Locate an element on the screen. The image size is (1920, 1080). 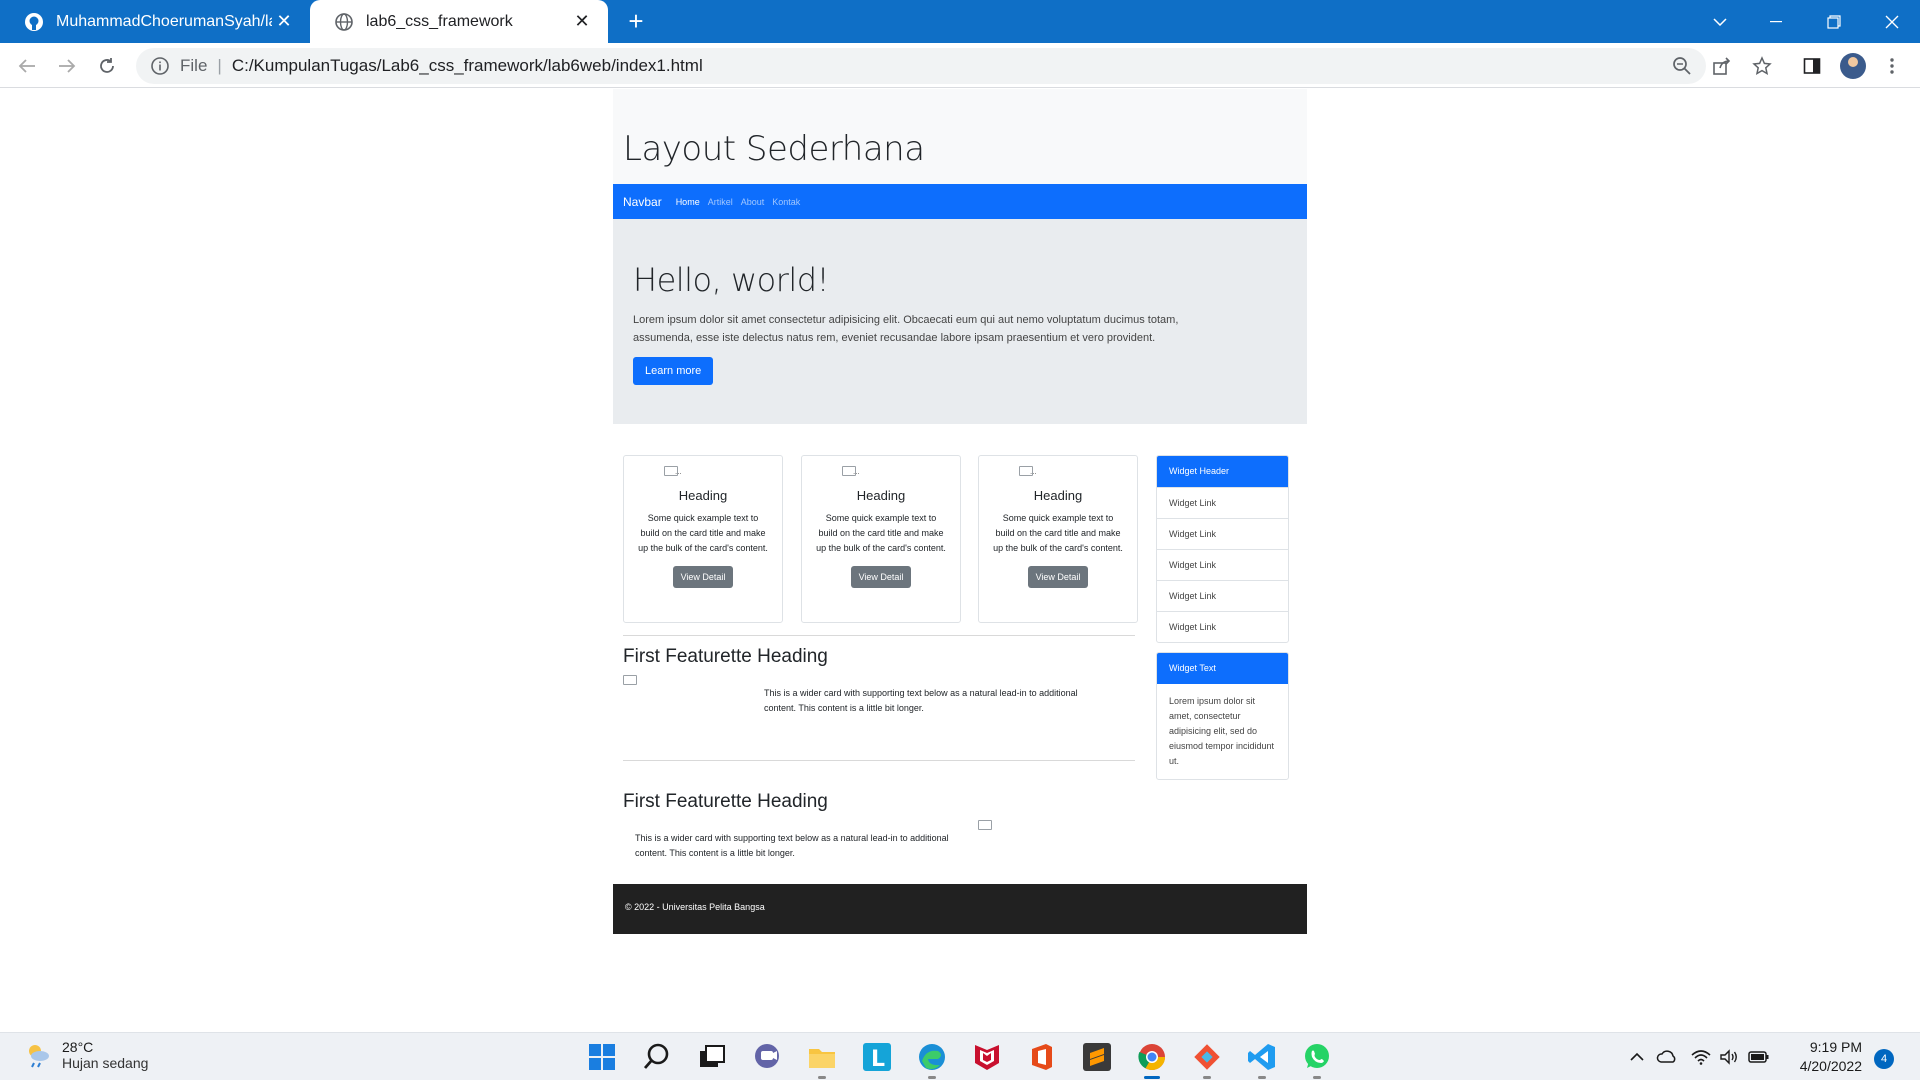
windows-start-icon is located at coordinates (602, 1057).